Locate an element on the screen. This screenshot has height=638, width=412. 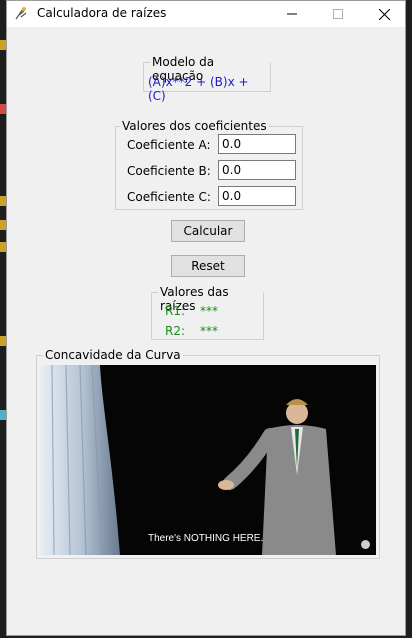
coefficient-b-input is located at coordinates (257, 170).